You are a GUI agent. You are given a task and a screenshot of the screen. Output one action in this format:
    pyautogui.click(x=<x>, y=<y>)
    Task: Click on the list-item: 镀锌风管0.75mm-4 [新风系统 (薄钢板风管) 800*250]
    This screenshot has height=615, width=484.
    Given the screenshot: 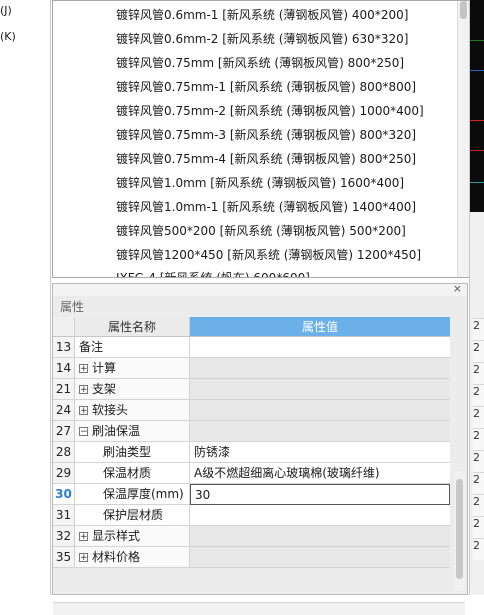 What is the action you would take?
    pyautogui.click(x=266, y=158)
    